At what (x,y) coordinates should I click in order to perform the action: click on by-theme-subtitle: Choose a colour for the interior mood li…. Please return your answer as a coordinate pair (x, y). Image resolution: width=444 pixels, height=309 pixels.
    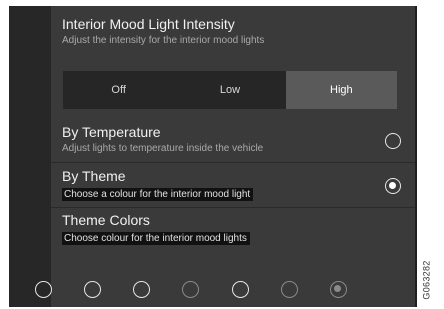
    Looking at the image, I should click on (158, 194).